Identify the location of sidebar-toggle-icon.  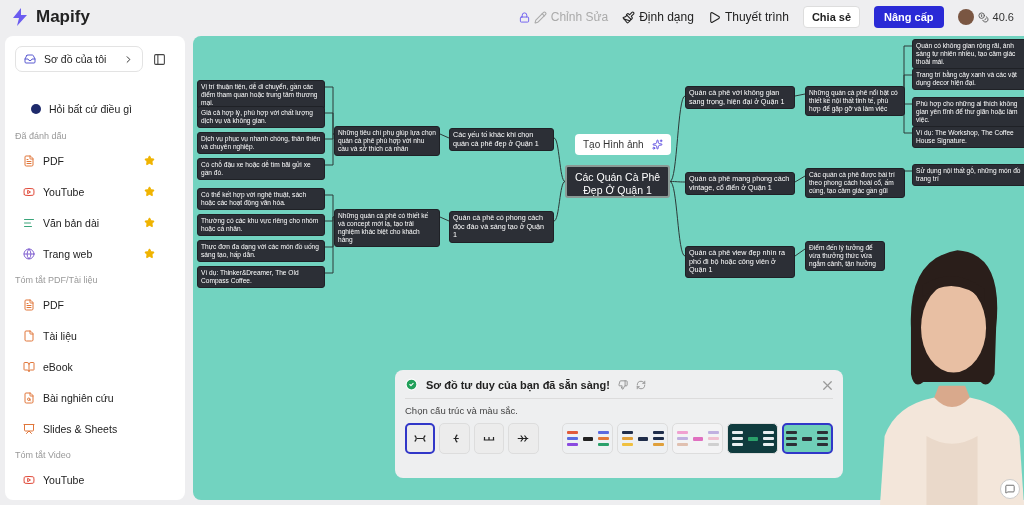
(159, 59).